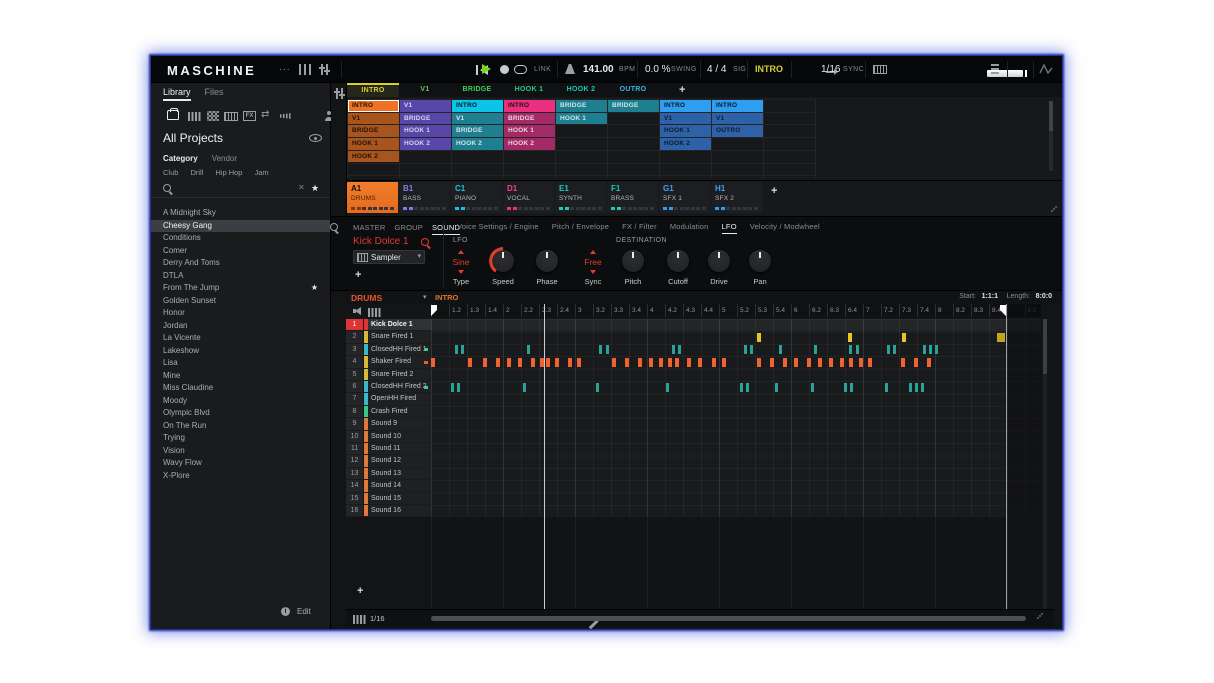 The image size is (1214, 683). I want to click on project-item: Miss Claudine, so click(240, 388).